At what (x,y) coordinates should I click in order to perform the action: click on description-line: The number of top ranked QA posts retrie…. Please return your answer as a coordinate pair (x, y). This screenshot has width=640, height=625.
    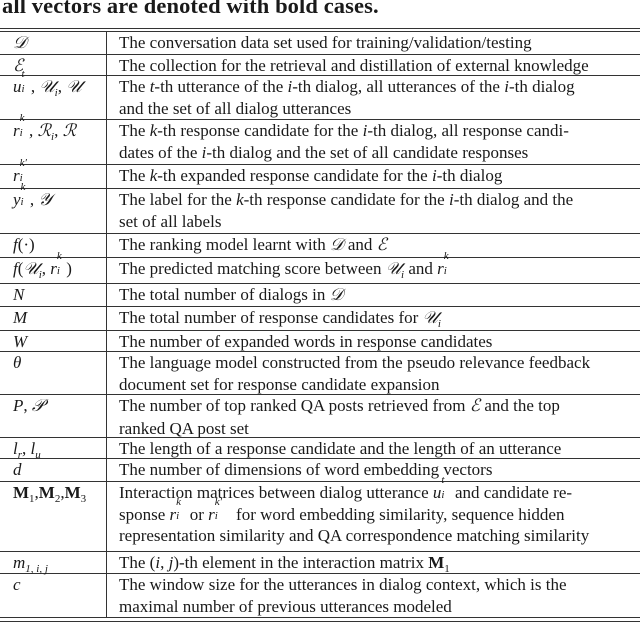
    Looking at the image, I should click on (379, 406).